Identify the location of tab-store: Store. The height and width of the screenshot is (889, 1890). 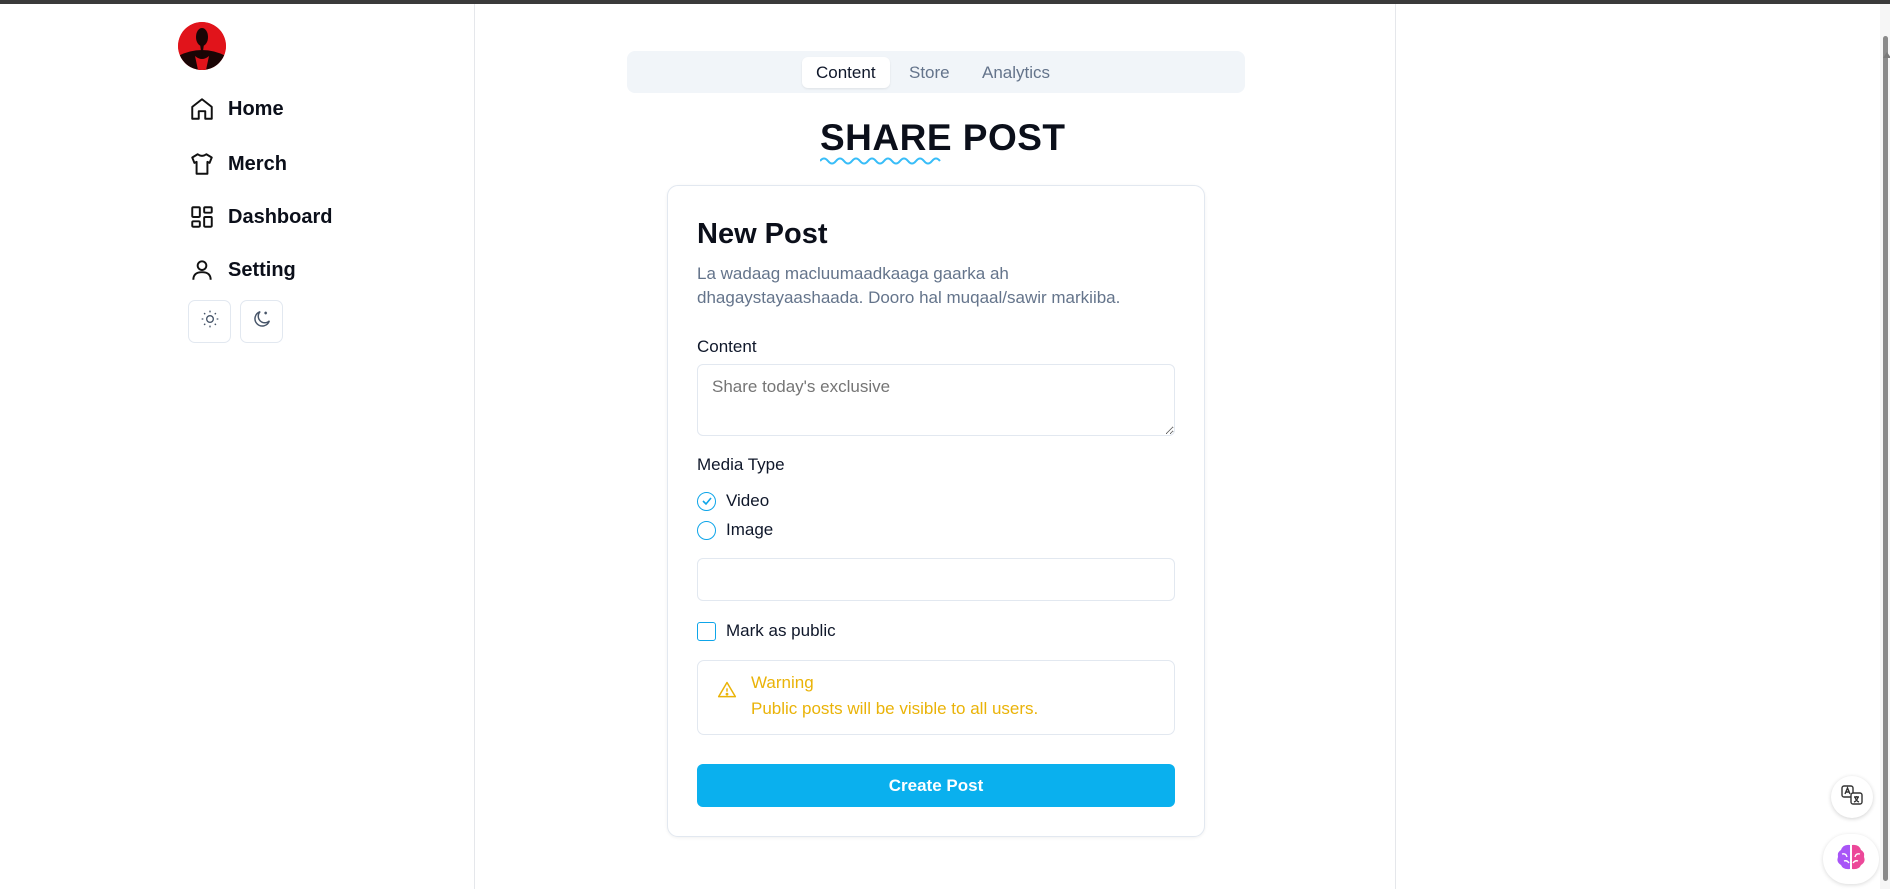
(929, 72).